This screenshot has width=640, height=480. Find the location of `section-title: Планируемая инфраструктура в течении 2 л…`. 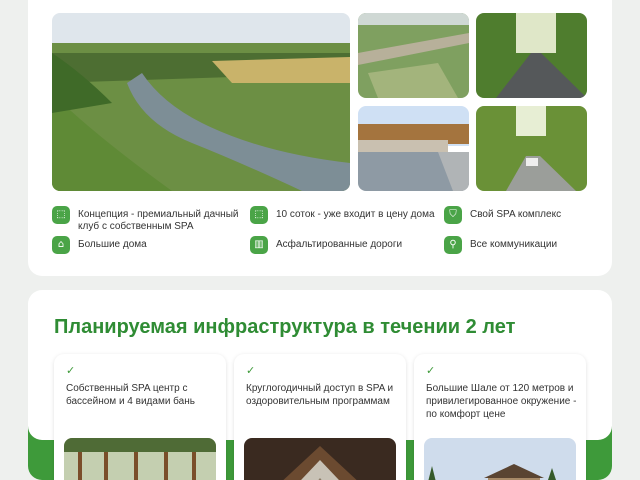

section-title: Планируемая инфраструктура в течении 2 л… is located at coordinates (285, 327).